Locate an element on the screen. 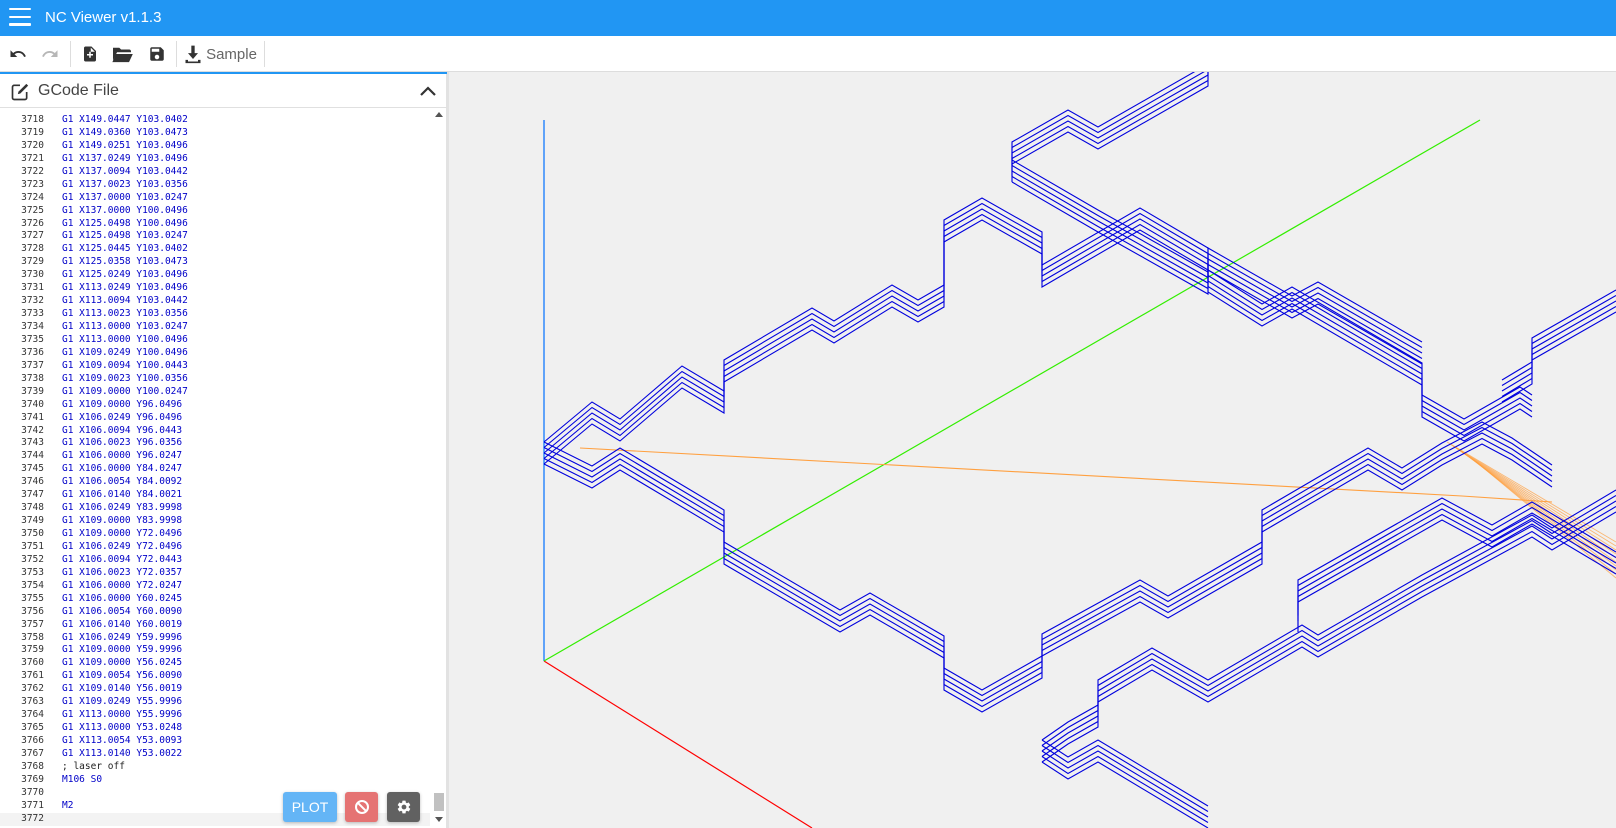 The height and width of the screenshot is (828, 1616). code-line: 3749 G1 X109.0000 Y83.9998 is located at coordinates (215, 521).